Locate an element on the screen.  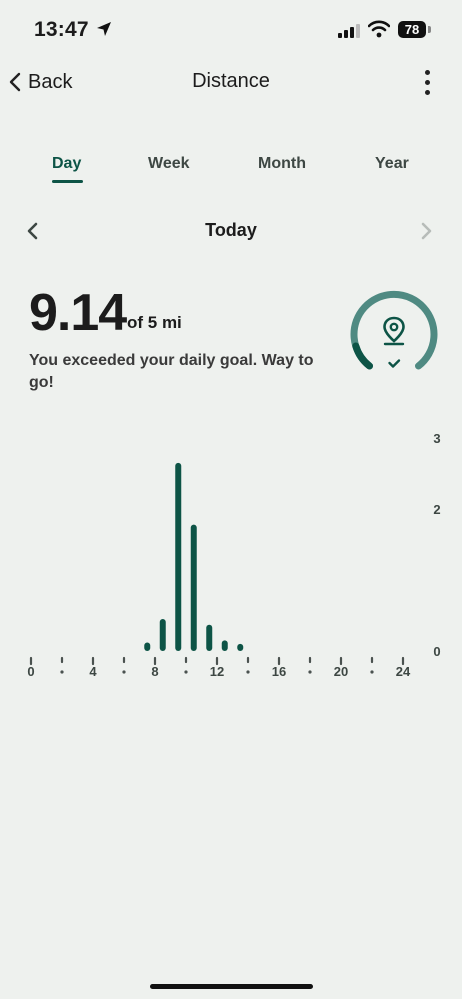
y-tick-label: 0 is located at coordinates (436, 651).